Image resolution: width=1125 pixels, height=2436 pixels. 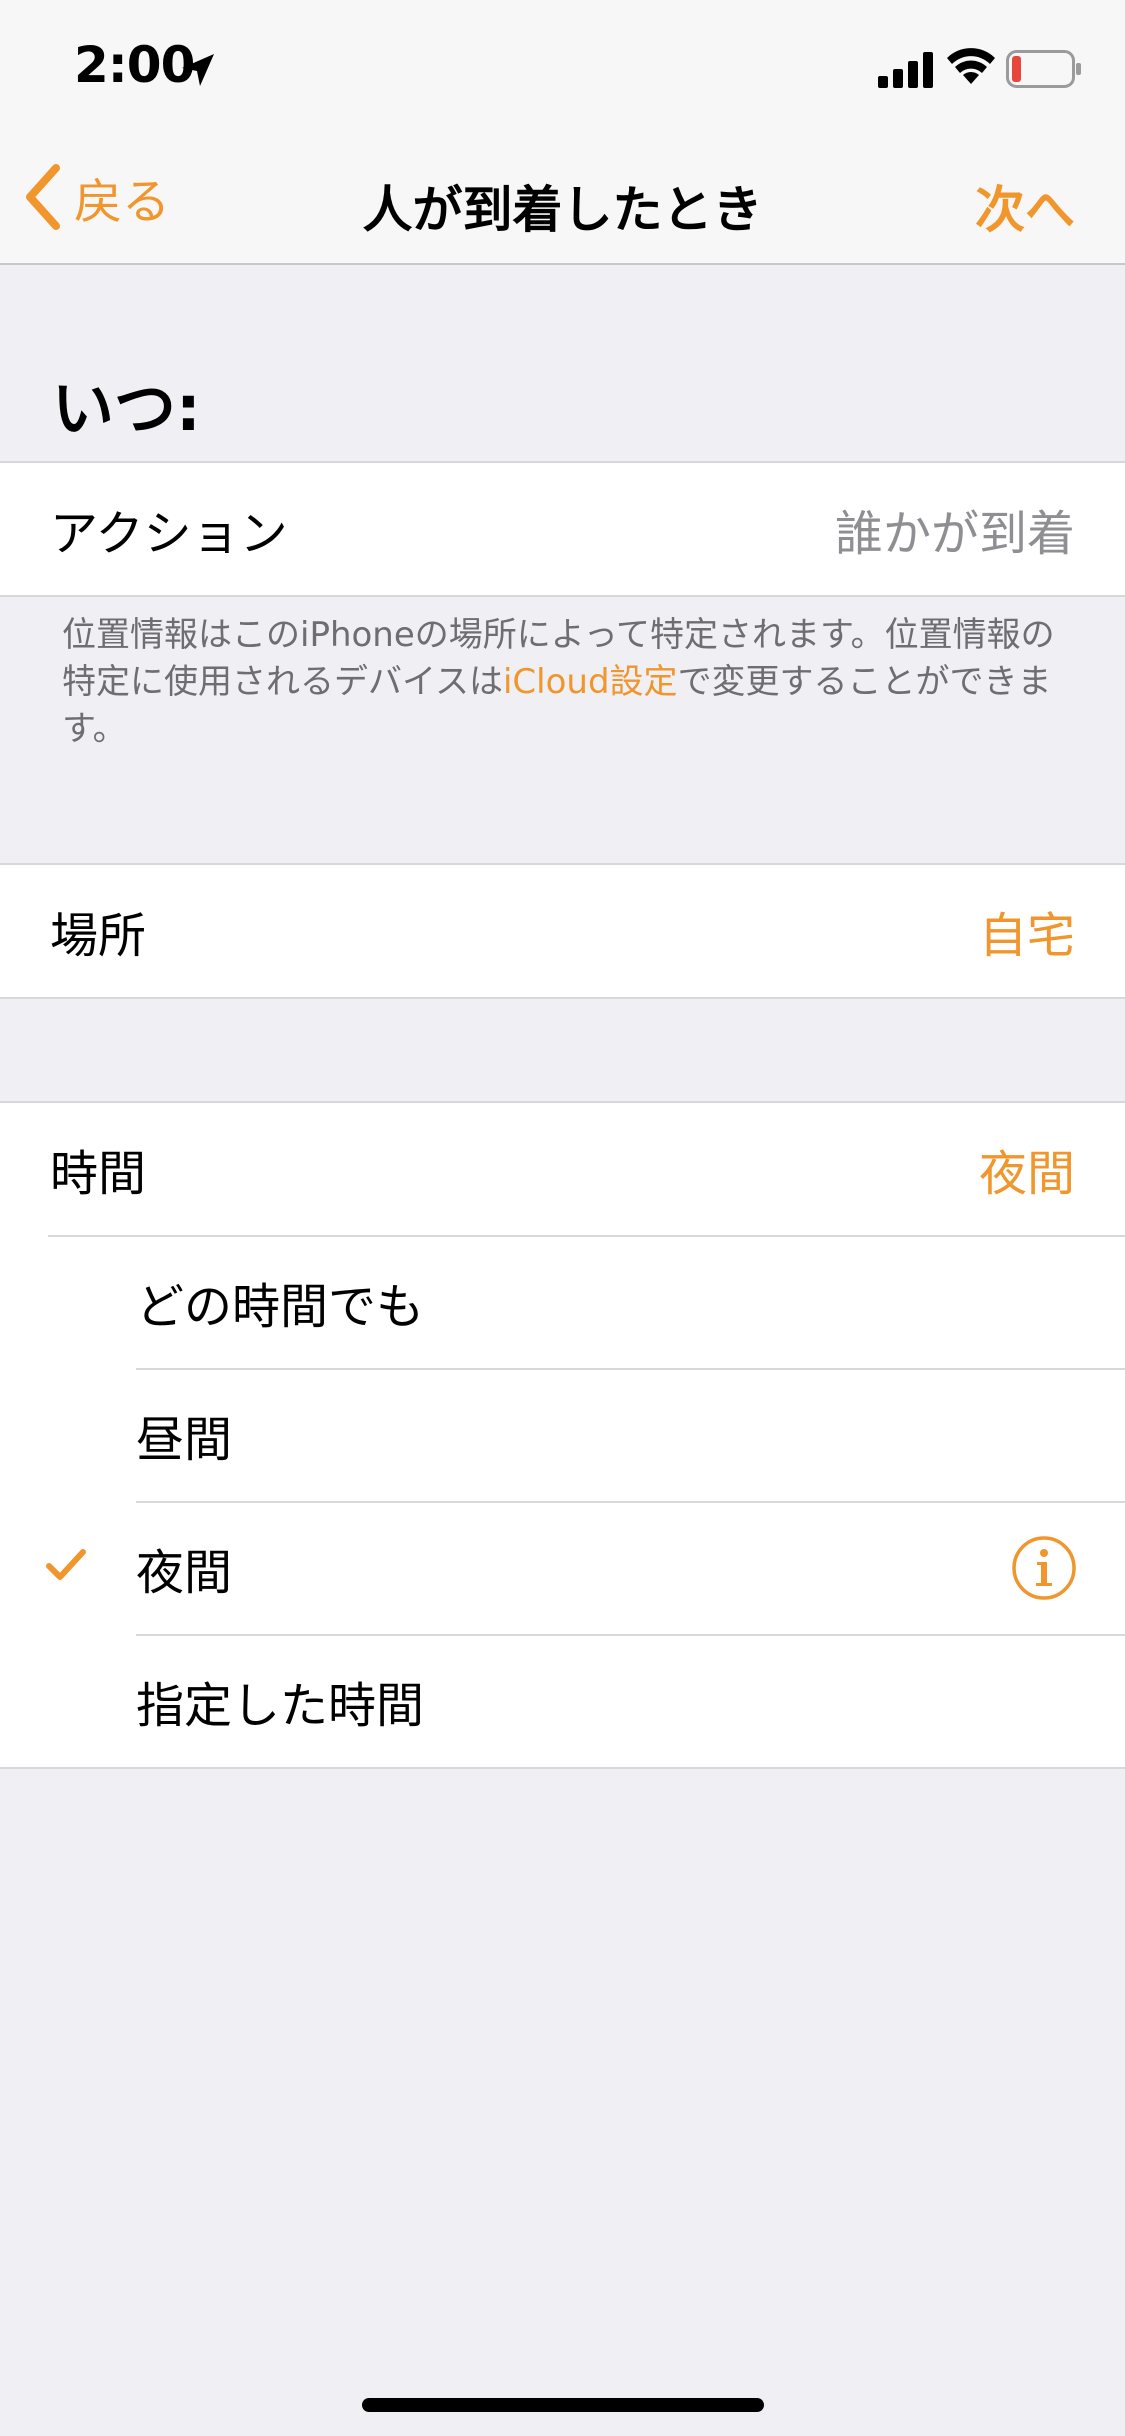 What do you see at coordinates (66, 1564) in the screenshot?
I see `checkmark-icon` at bounding box center [66, 1564].